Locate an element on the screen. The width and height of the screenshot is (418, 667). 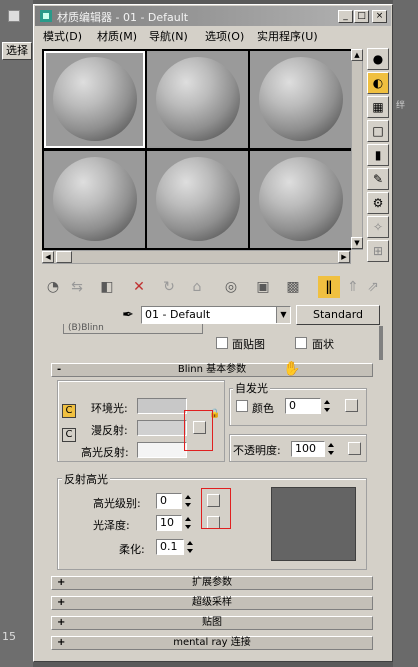
ambient-color-swatch is located at coordinates (162, 406).